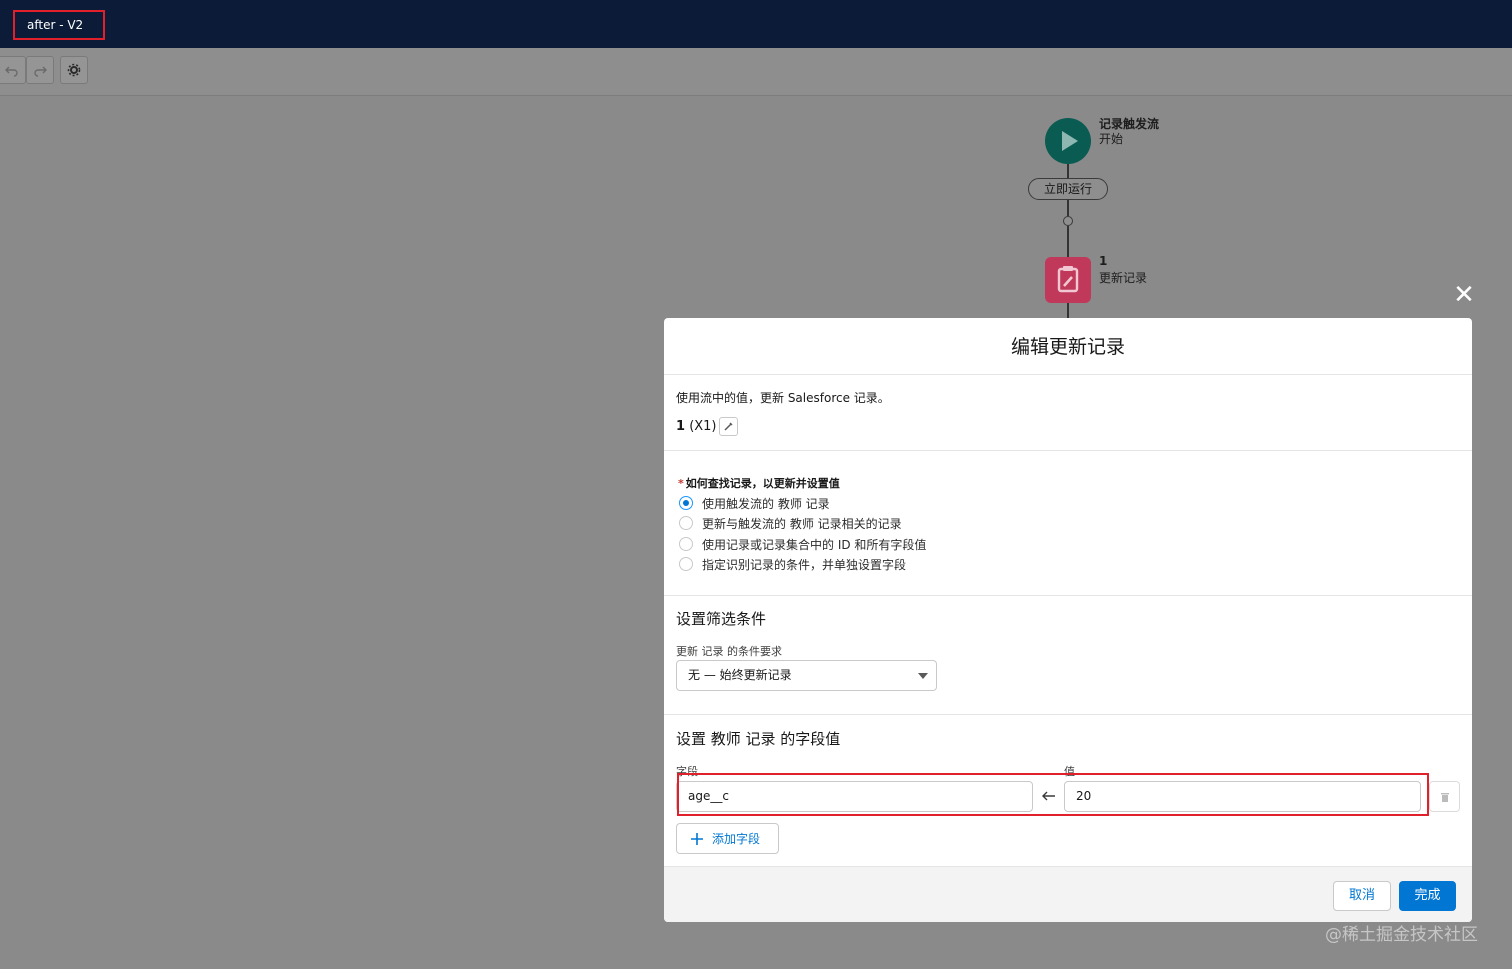  Describe the element at coordinates (729, 651) in the screenshot. I see `condition-label: 更新 记录 的条件要求` at that location.